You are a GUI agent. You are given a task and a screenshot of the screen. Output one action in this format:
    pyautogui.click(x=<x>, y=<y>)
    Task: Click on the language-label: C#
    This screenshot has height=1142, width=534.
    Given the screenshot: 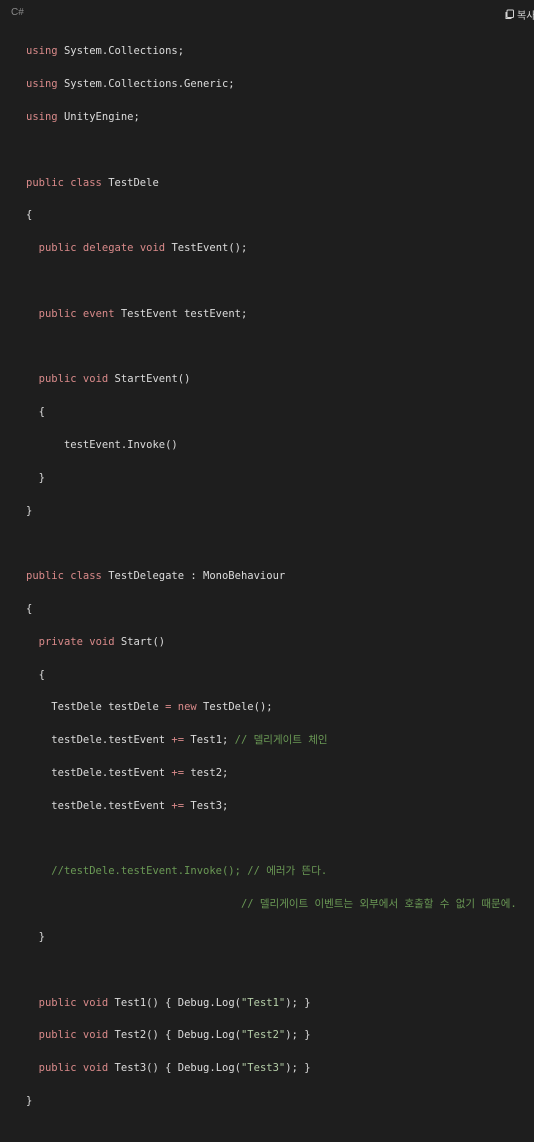 What is the action you would take?
    pyautogui.click(x=17, y=12)
    